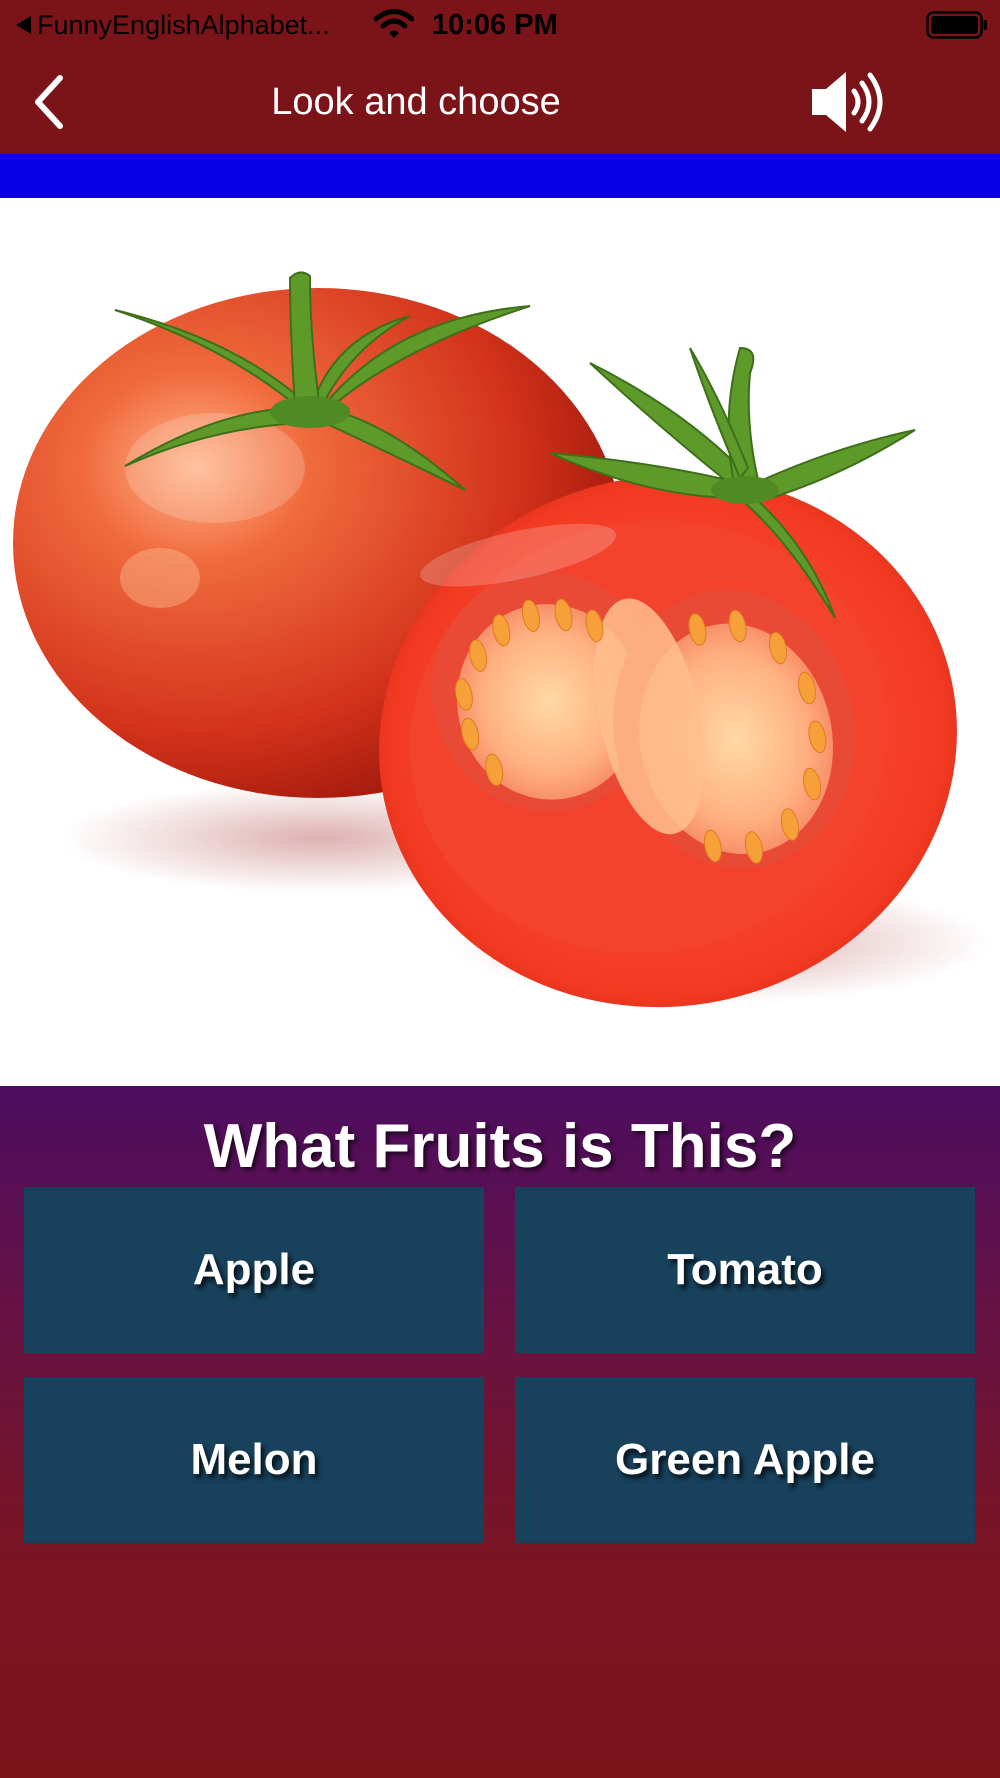 This screenshot has width=1000, height=1778. Describe the element at coordinates (23, 25) in the screenshot. I see `back-triangle-icon` at that location.